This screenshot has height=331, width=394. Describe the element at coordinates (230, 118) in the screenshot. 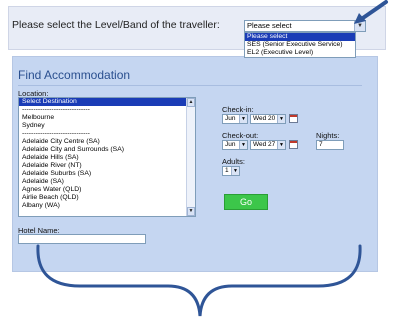

I see `checkin-month-value: Jun` at that location.